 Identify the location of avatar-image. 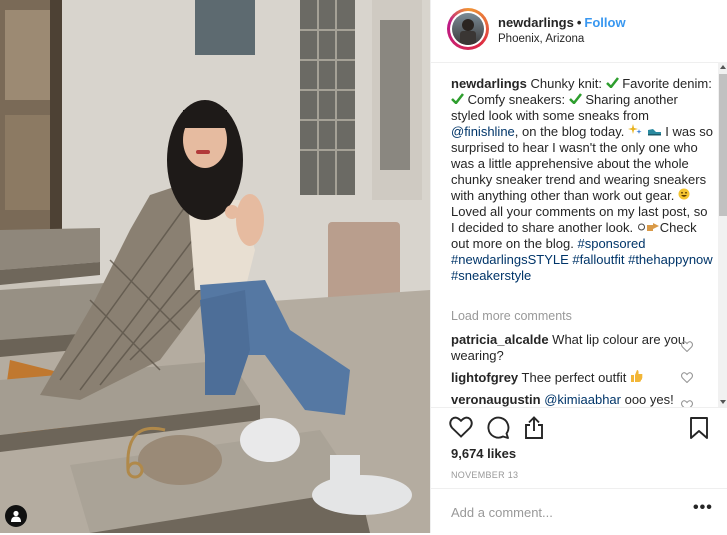
(468, 29).